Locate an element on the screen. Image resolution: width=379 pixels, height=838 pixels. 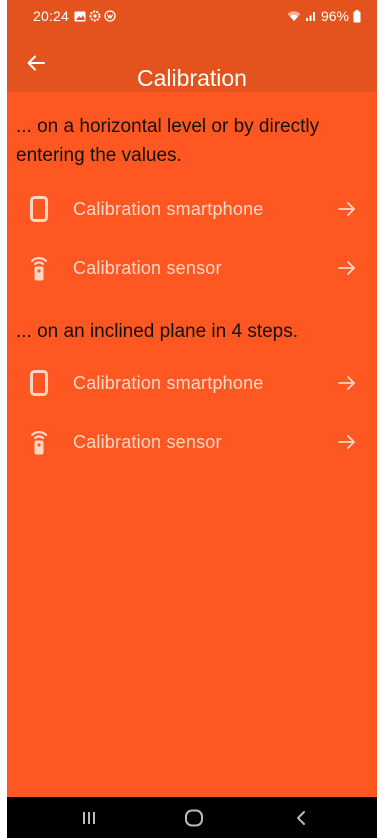
system-nav-bar is located at coordinates (192, 817).